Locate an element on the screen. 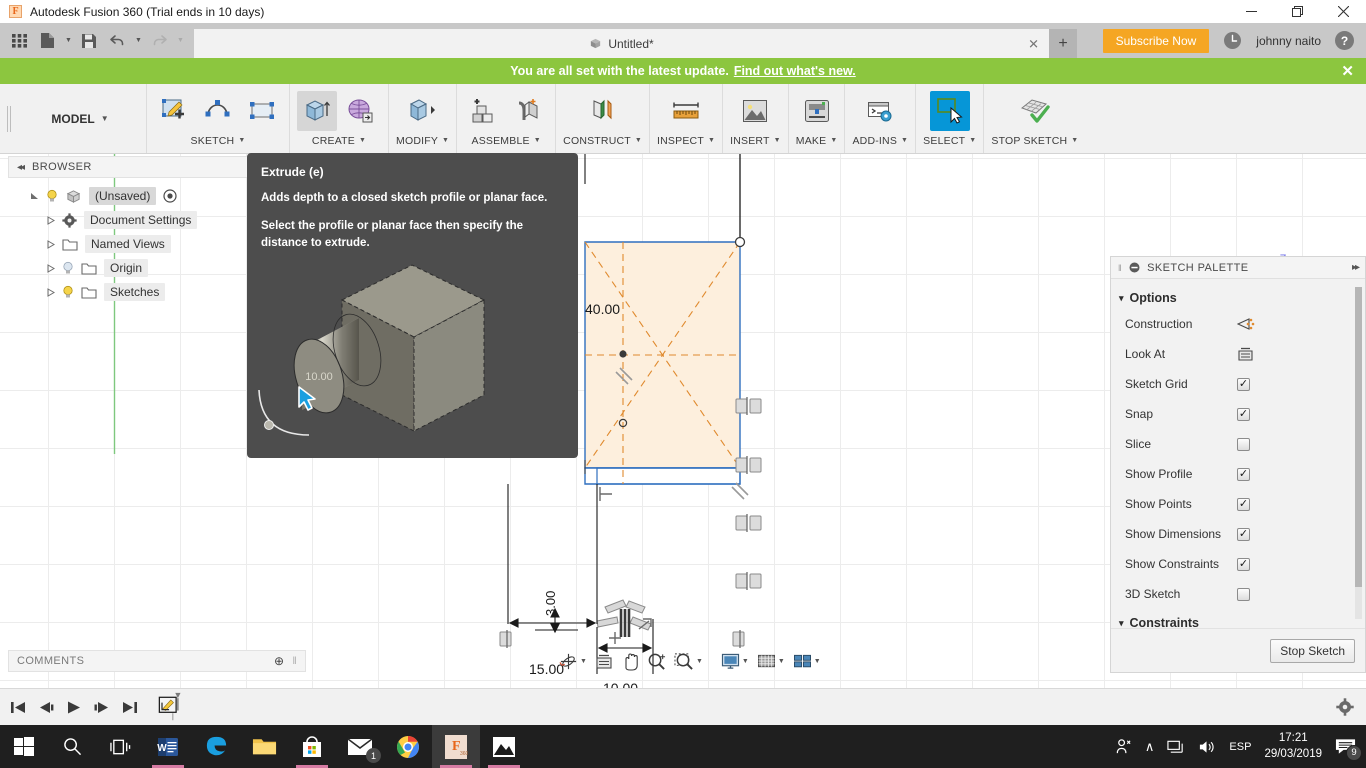 This screenshot has width=1366, height=768. palette-row-construction: Construction is located at coordinates (1238, 324).